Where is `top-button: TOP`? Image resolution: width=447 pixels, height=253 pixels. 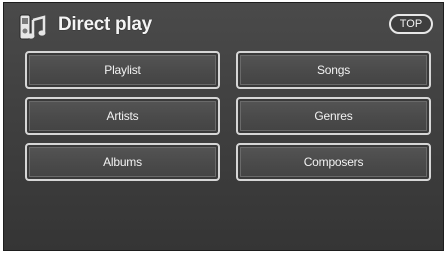
top-button: TOP is located at coordinates (411, 24).